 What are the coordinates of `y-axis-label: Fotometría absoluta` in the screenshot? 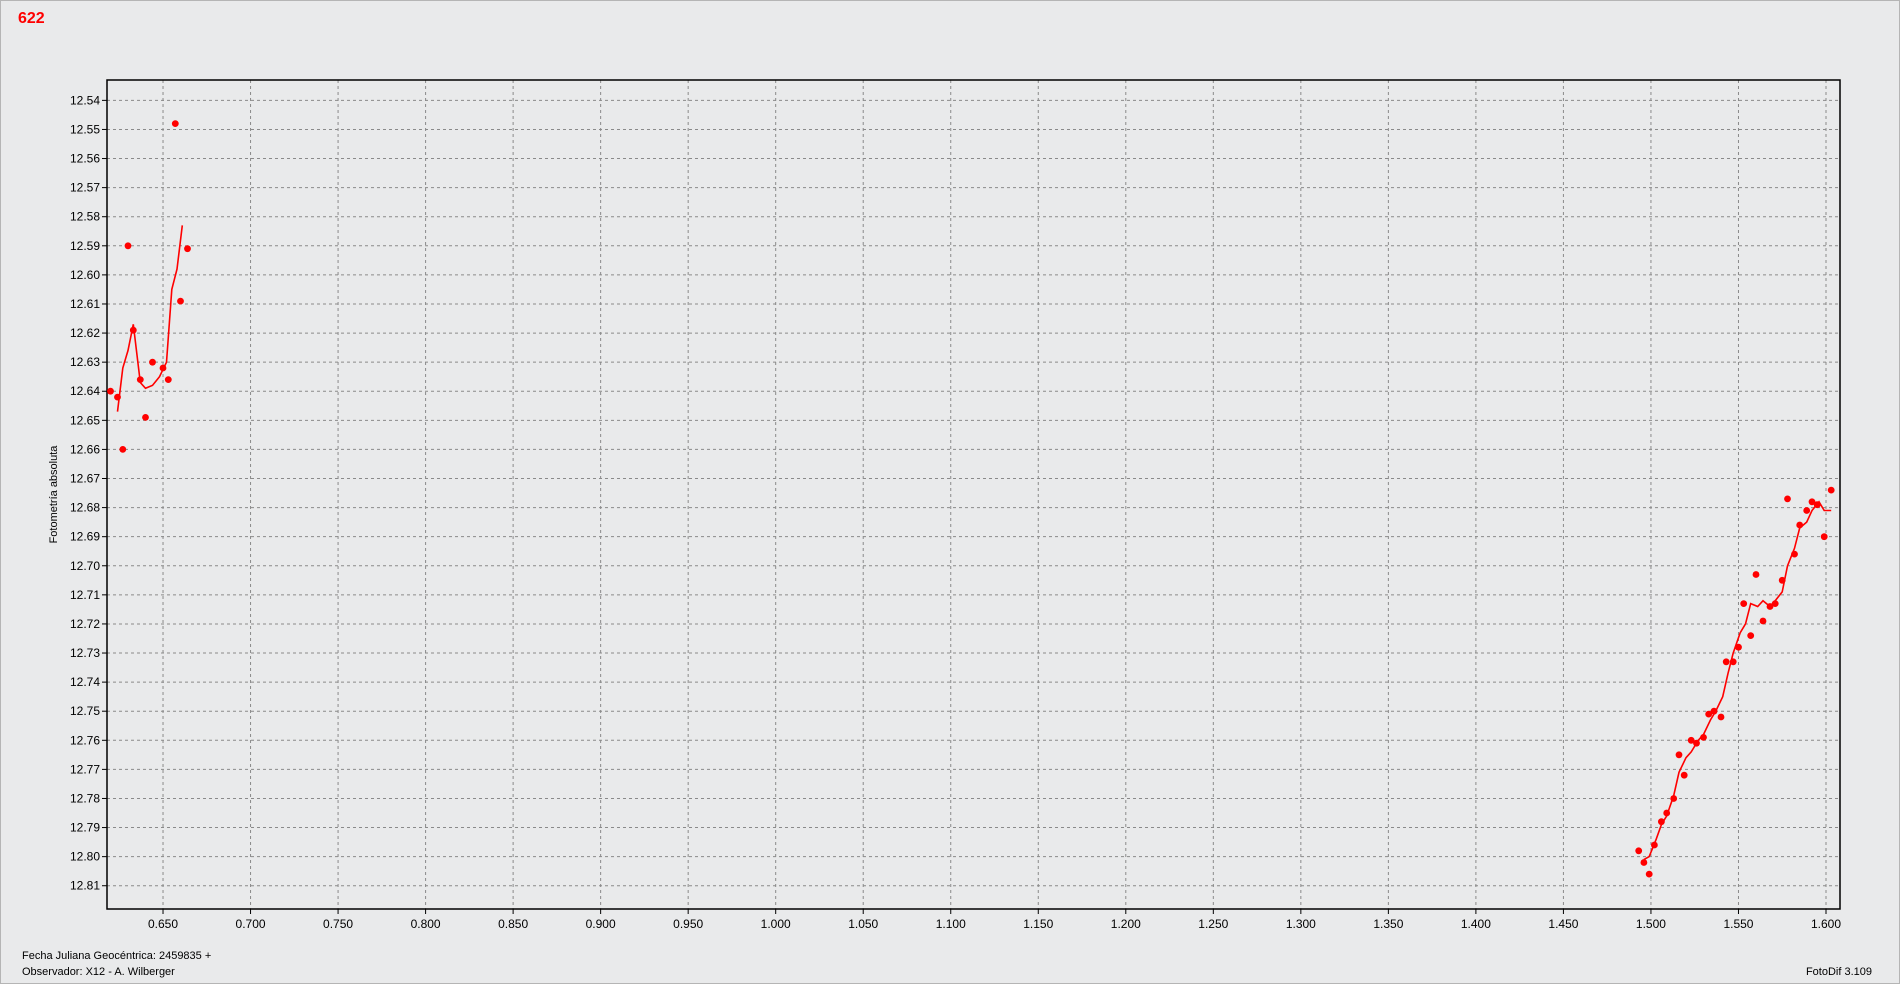 It's located at (54, 494).